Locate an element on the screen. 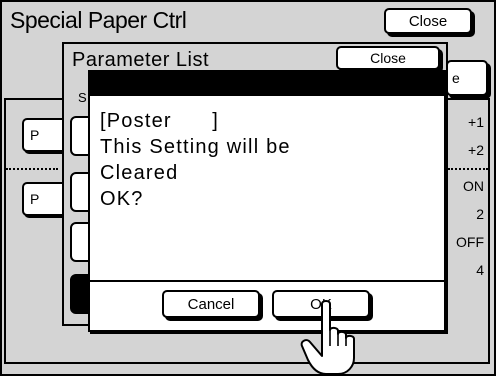  right-button: e is located at coordinates (467, 78).